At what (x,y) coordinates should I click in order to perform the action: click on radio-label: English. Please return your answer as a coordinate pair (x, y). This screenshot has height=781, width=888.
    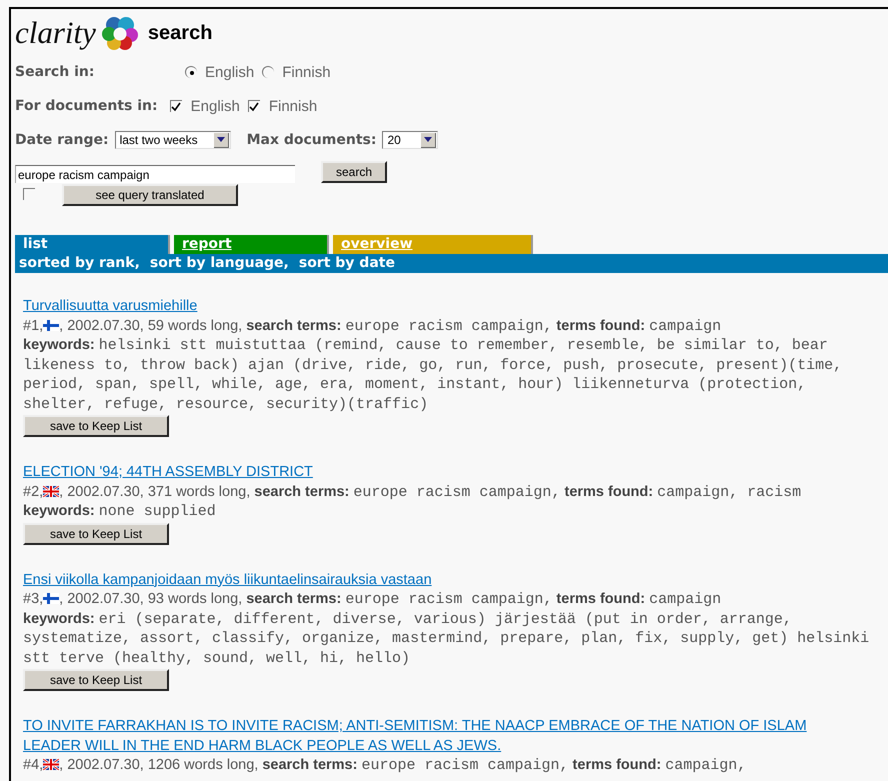
    Looking at the image, I should click on (229, 72).